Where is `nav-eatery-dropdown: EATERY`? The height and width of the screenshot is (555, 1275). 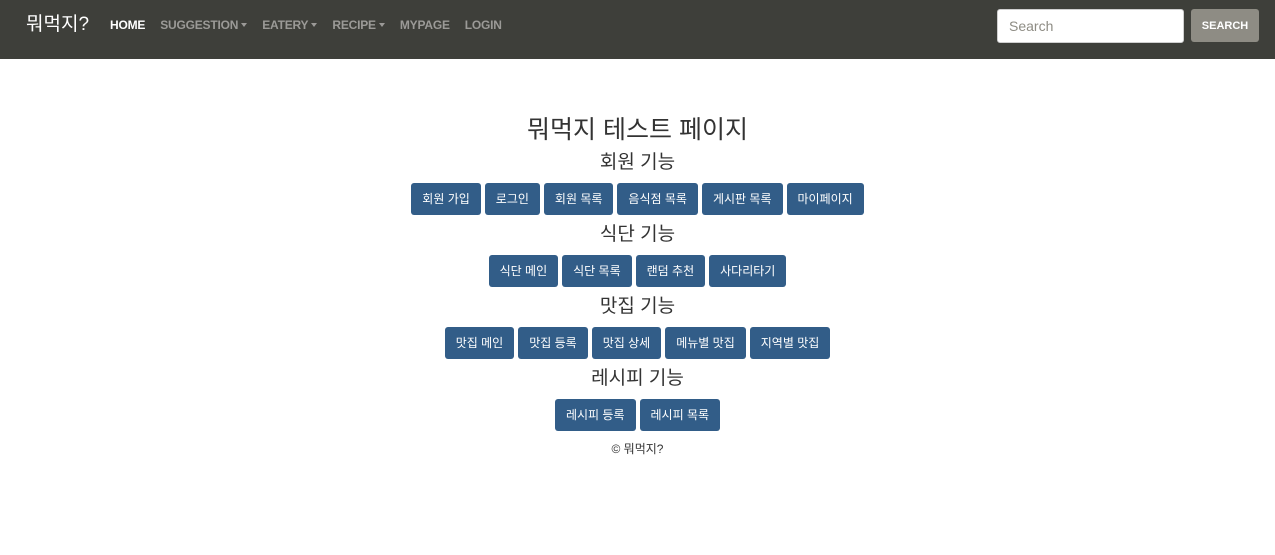 nav-eatery-dropdown: EATERY is located at coordinates (290, 25).